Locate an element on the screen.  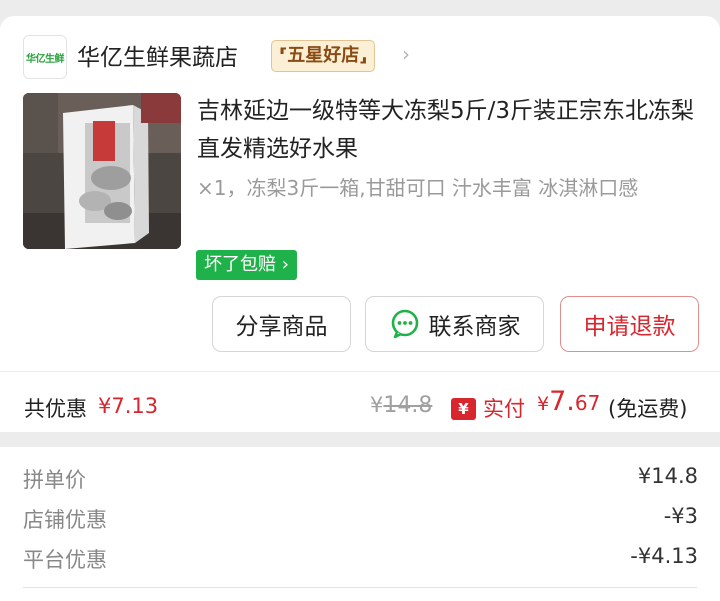
guarantee-badge: 坏了包赔 › is located at coordinates (246, 265).